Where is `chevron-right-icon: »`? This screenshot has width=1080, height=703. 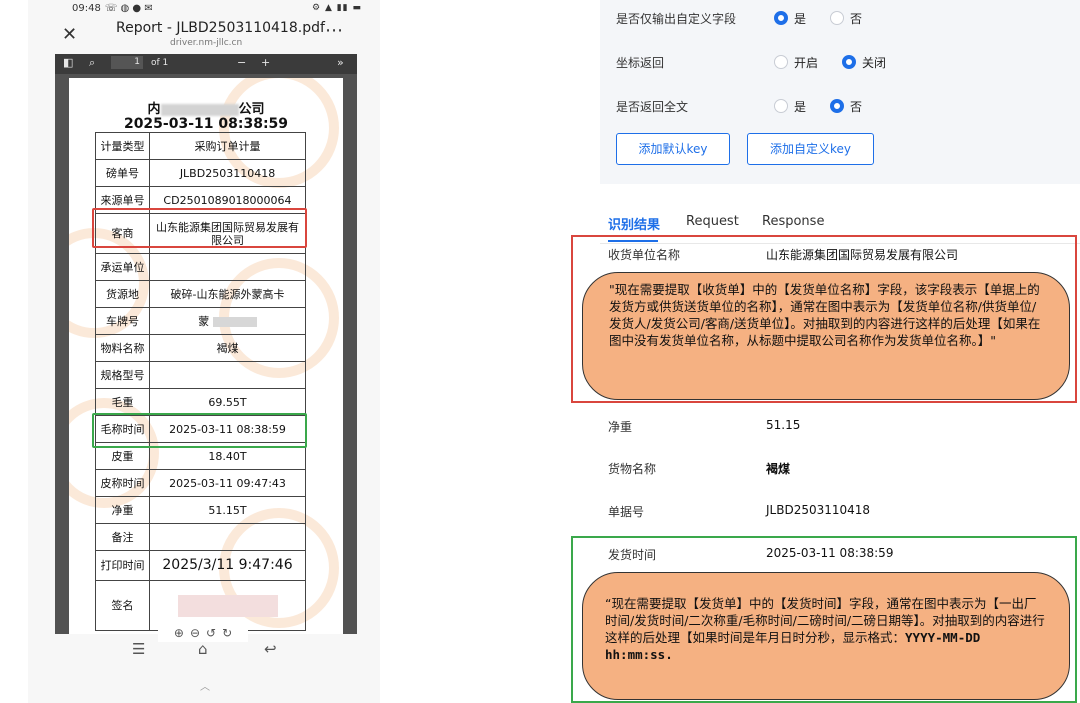 chevron-right-icon: » is located at coordinates (340, 62).